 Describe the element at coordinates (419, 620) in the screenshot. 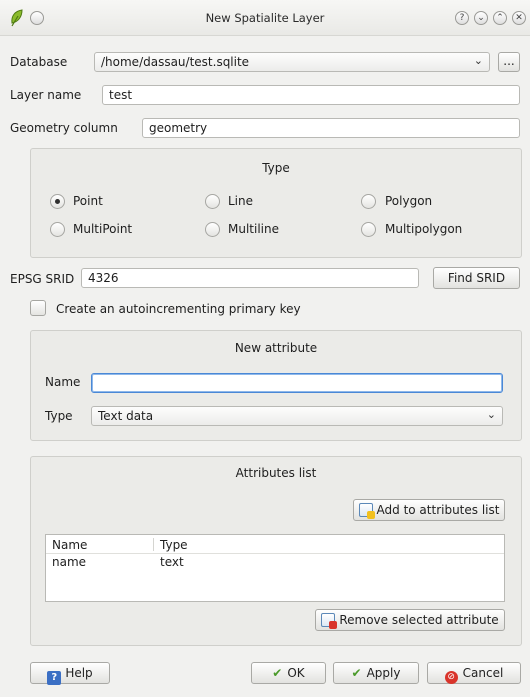

I see `remove-attribute-label: Remove selected attribute` at that location.